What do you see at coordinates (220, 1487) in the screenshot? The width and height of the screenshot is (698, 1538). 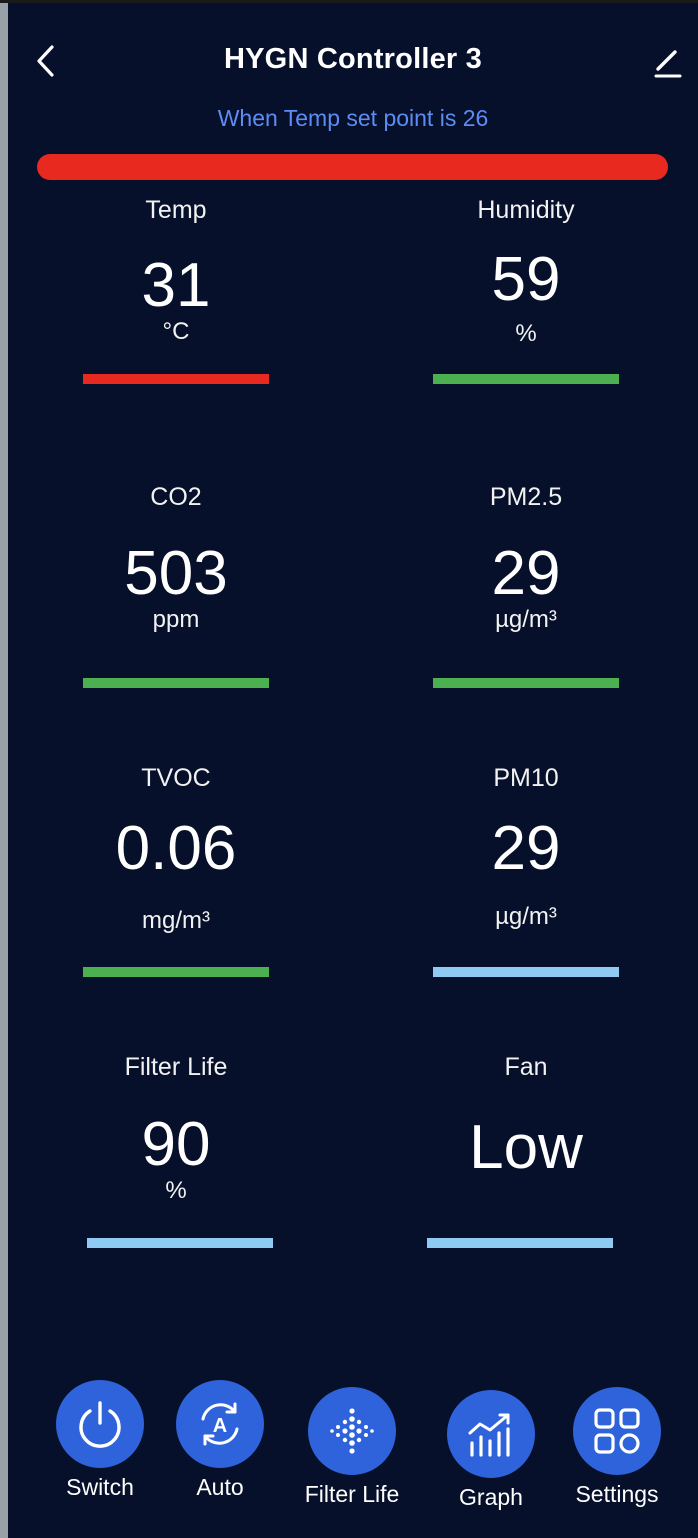 I see `auto-label: Auto` at bounding box center [220, 1487].